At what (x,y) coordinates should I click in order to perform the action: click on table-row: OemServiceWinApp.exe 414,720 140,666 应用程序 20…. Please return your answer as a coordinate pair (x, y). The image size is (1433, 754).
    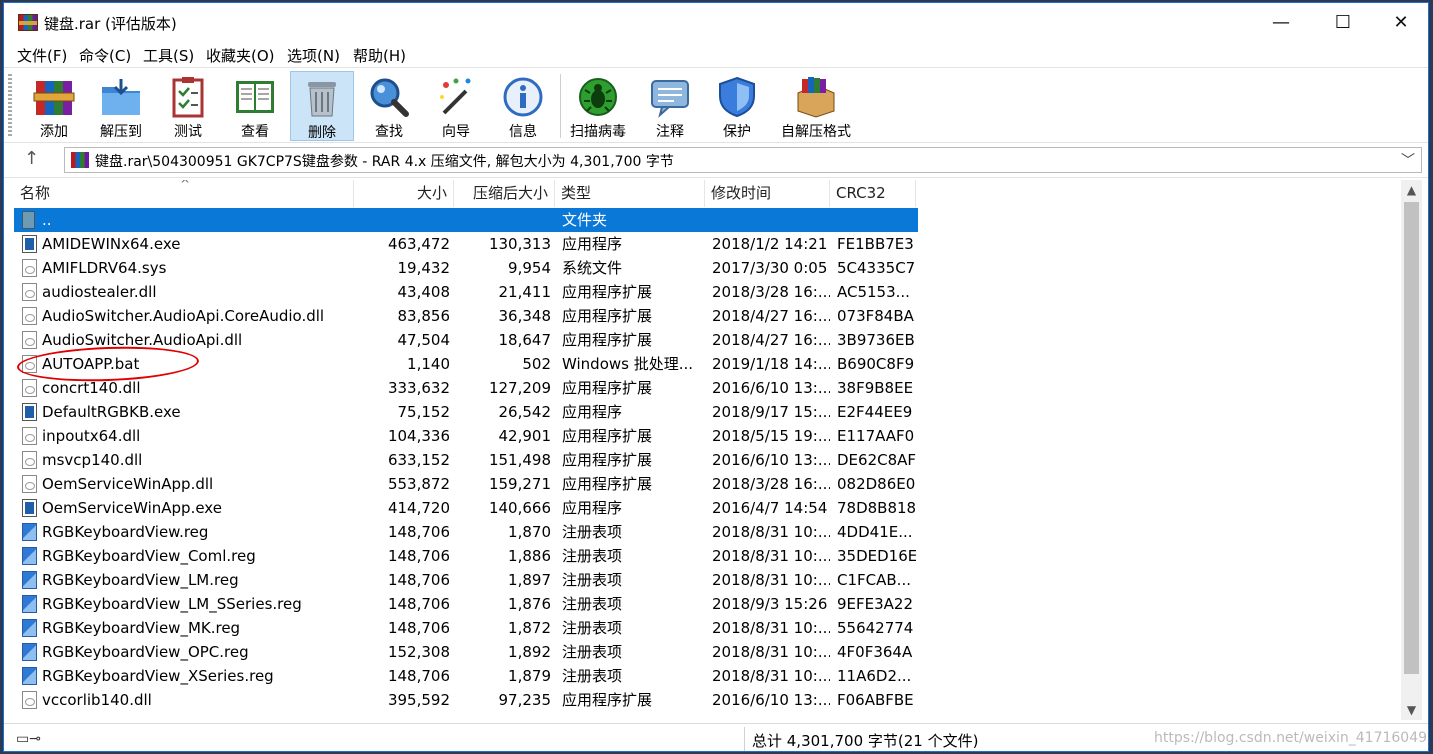
    Looking at the image, I should click on (466, 508).